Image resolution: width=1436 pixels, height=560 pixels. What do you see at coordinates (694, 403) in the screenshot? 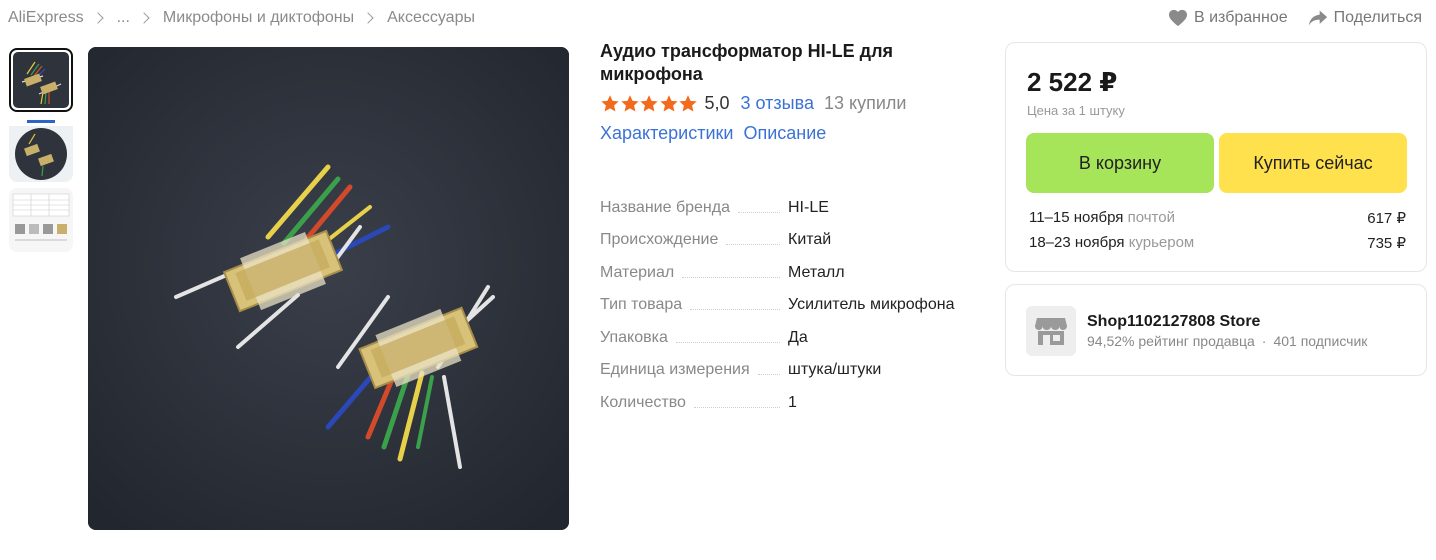
I see `spec-name: Количество` at bounding box center [694, 403].